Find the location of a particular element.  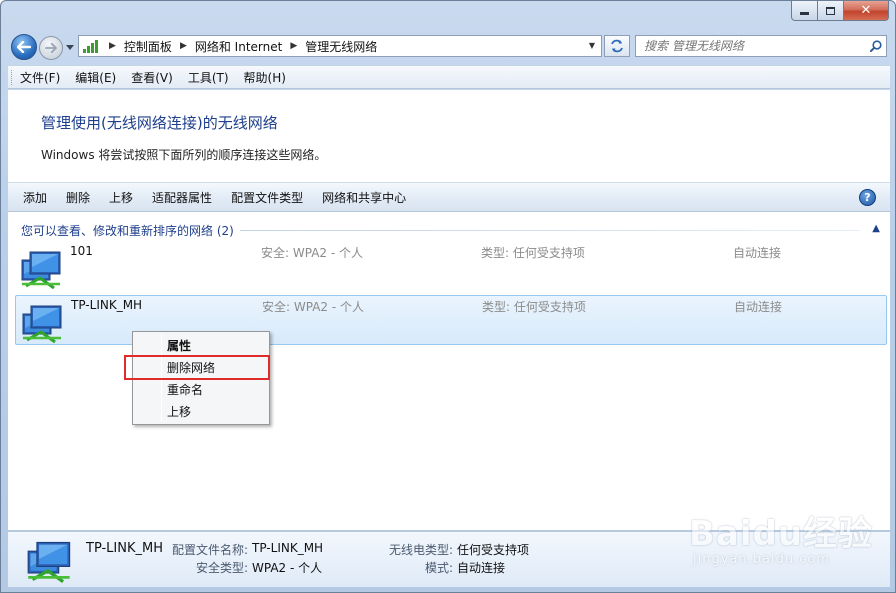

delete-button: 删除 is located at coordinates (78, 197).